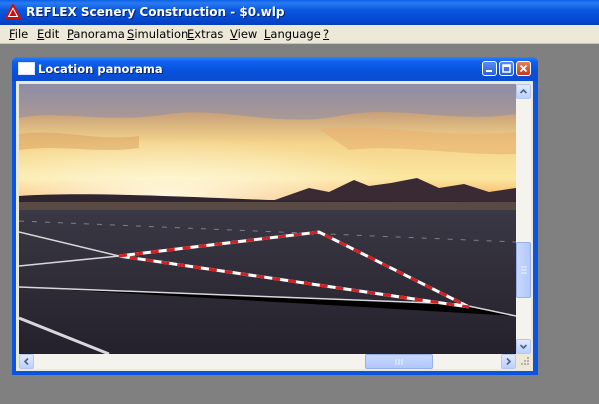  I want to click on chevron-down-icon, so click(523, 347).